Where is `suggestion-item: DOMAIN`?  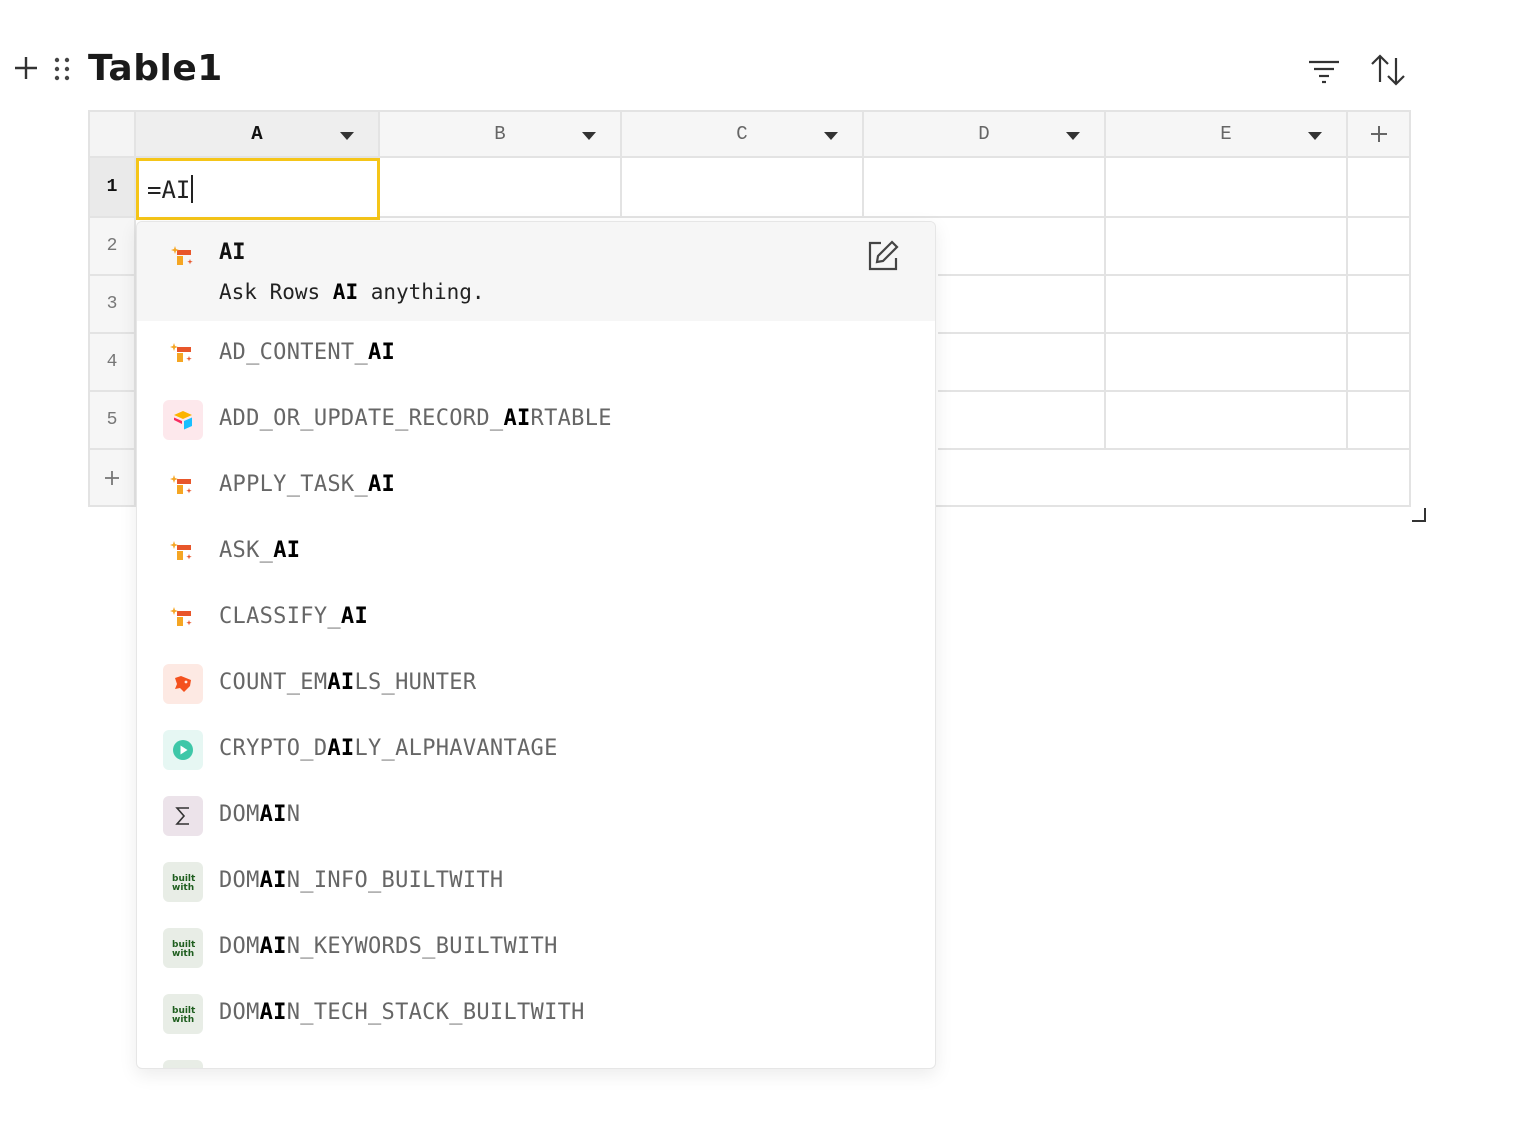 suggestion-item: DOMAIN is located at coordinates (536, 816).